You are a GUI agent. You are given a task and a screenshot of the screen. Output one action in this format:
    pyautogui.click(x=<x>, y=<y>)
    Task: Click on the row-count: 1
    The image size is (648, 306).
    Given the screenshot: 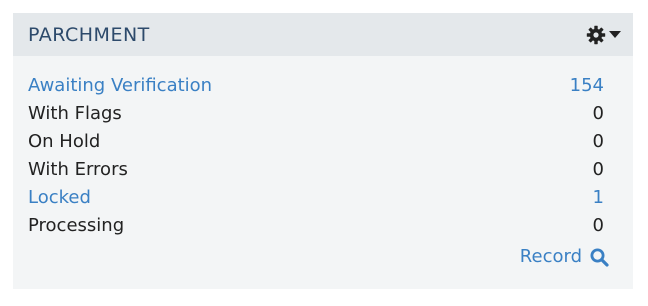 What is the action you would take?
    pyautogui.click(x=598, y=198)
    